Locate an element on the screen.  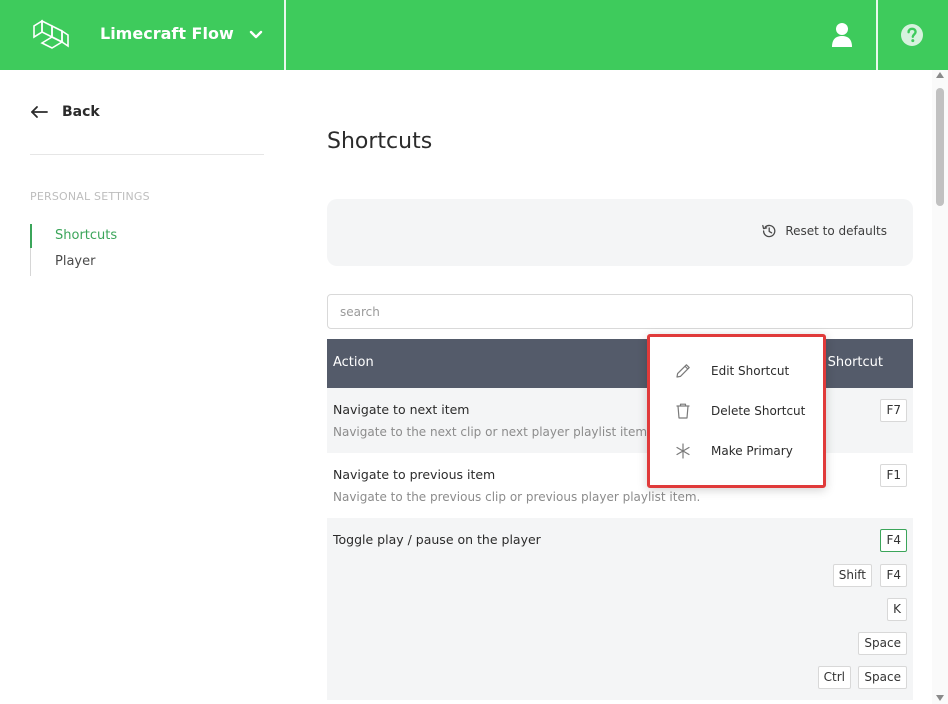
reset-label: Reset to defaults is located at coordinates (836, 231).